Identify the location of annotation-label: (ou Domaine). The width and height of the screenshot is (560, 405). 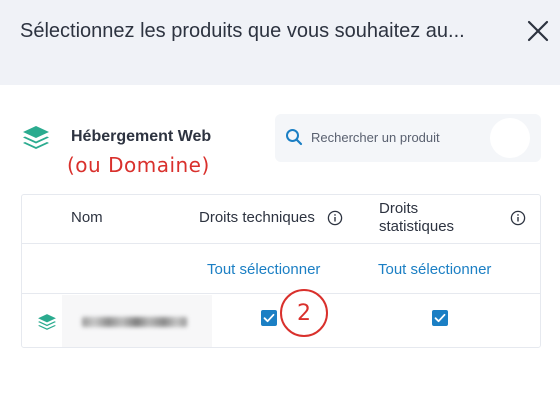
(138, 165).